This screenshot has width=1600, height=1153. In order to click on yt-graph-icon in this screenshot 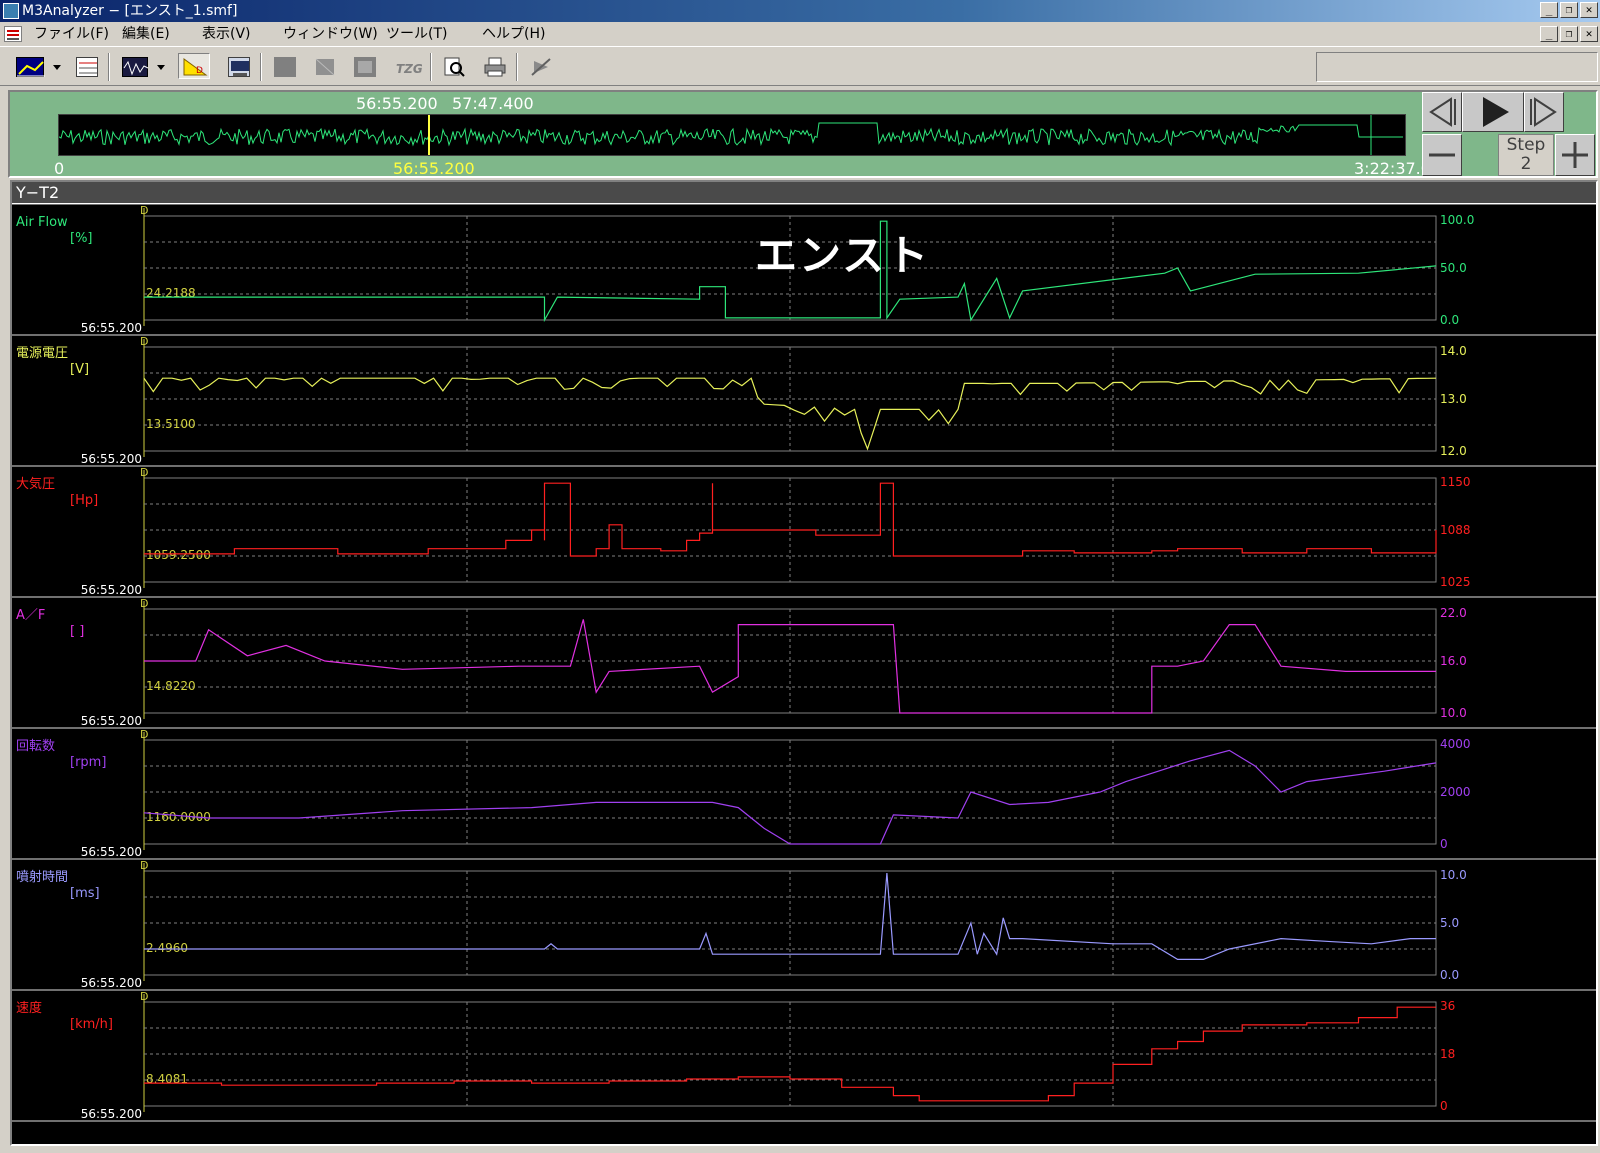, I will do `click(30, 67)`.